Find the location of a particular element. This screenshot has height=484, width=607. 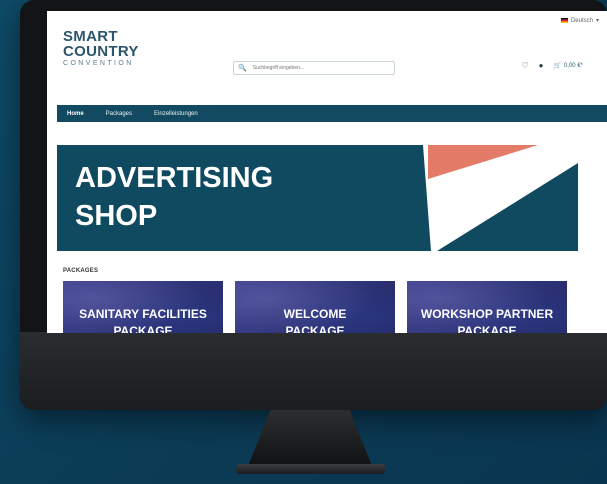

banner-title-line-2: SHOP is located at coordinates (116, 216).